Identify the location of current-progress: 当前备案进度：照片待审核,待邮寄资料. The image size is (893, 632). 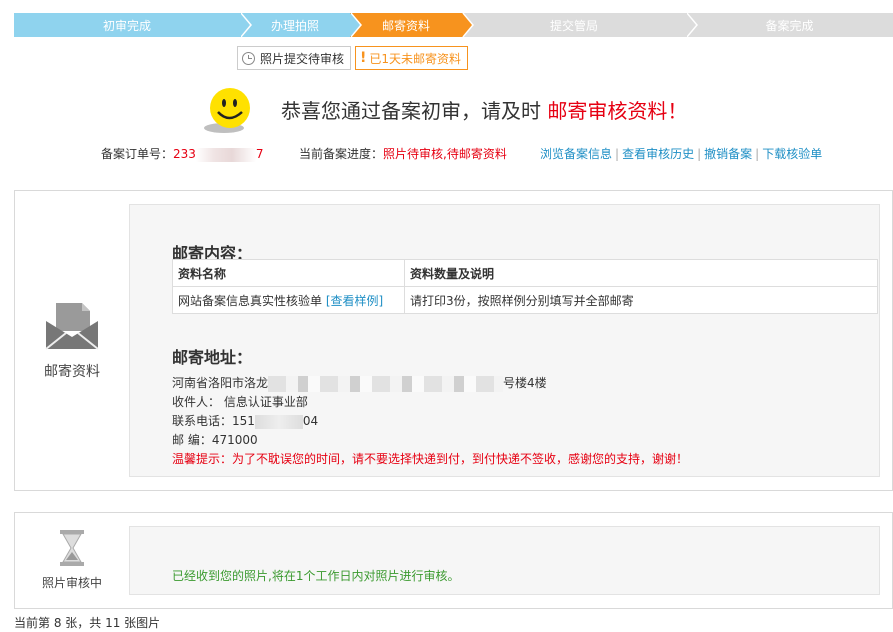
(403, 153).